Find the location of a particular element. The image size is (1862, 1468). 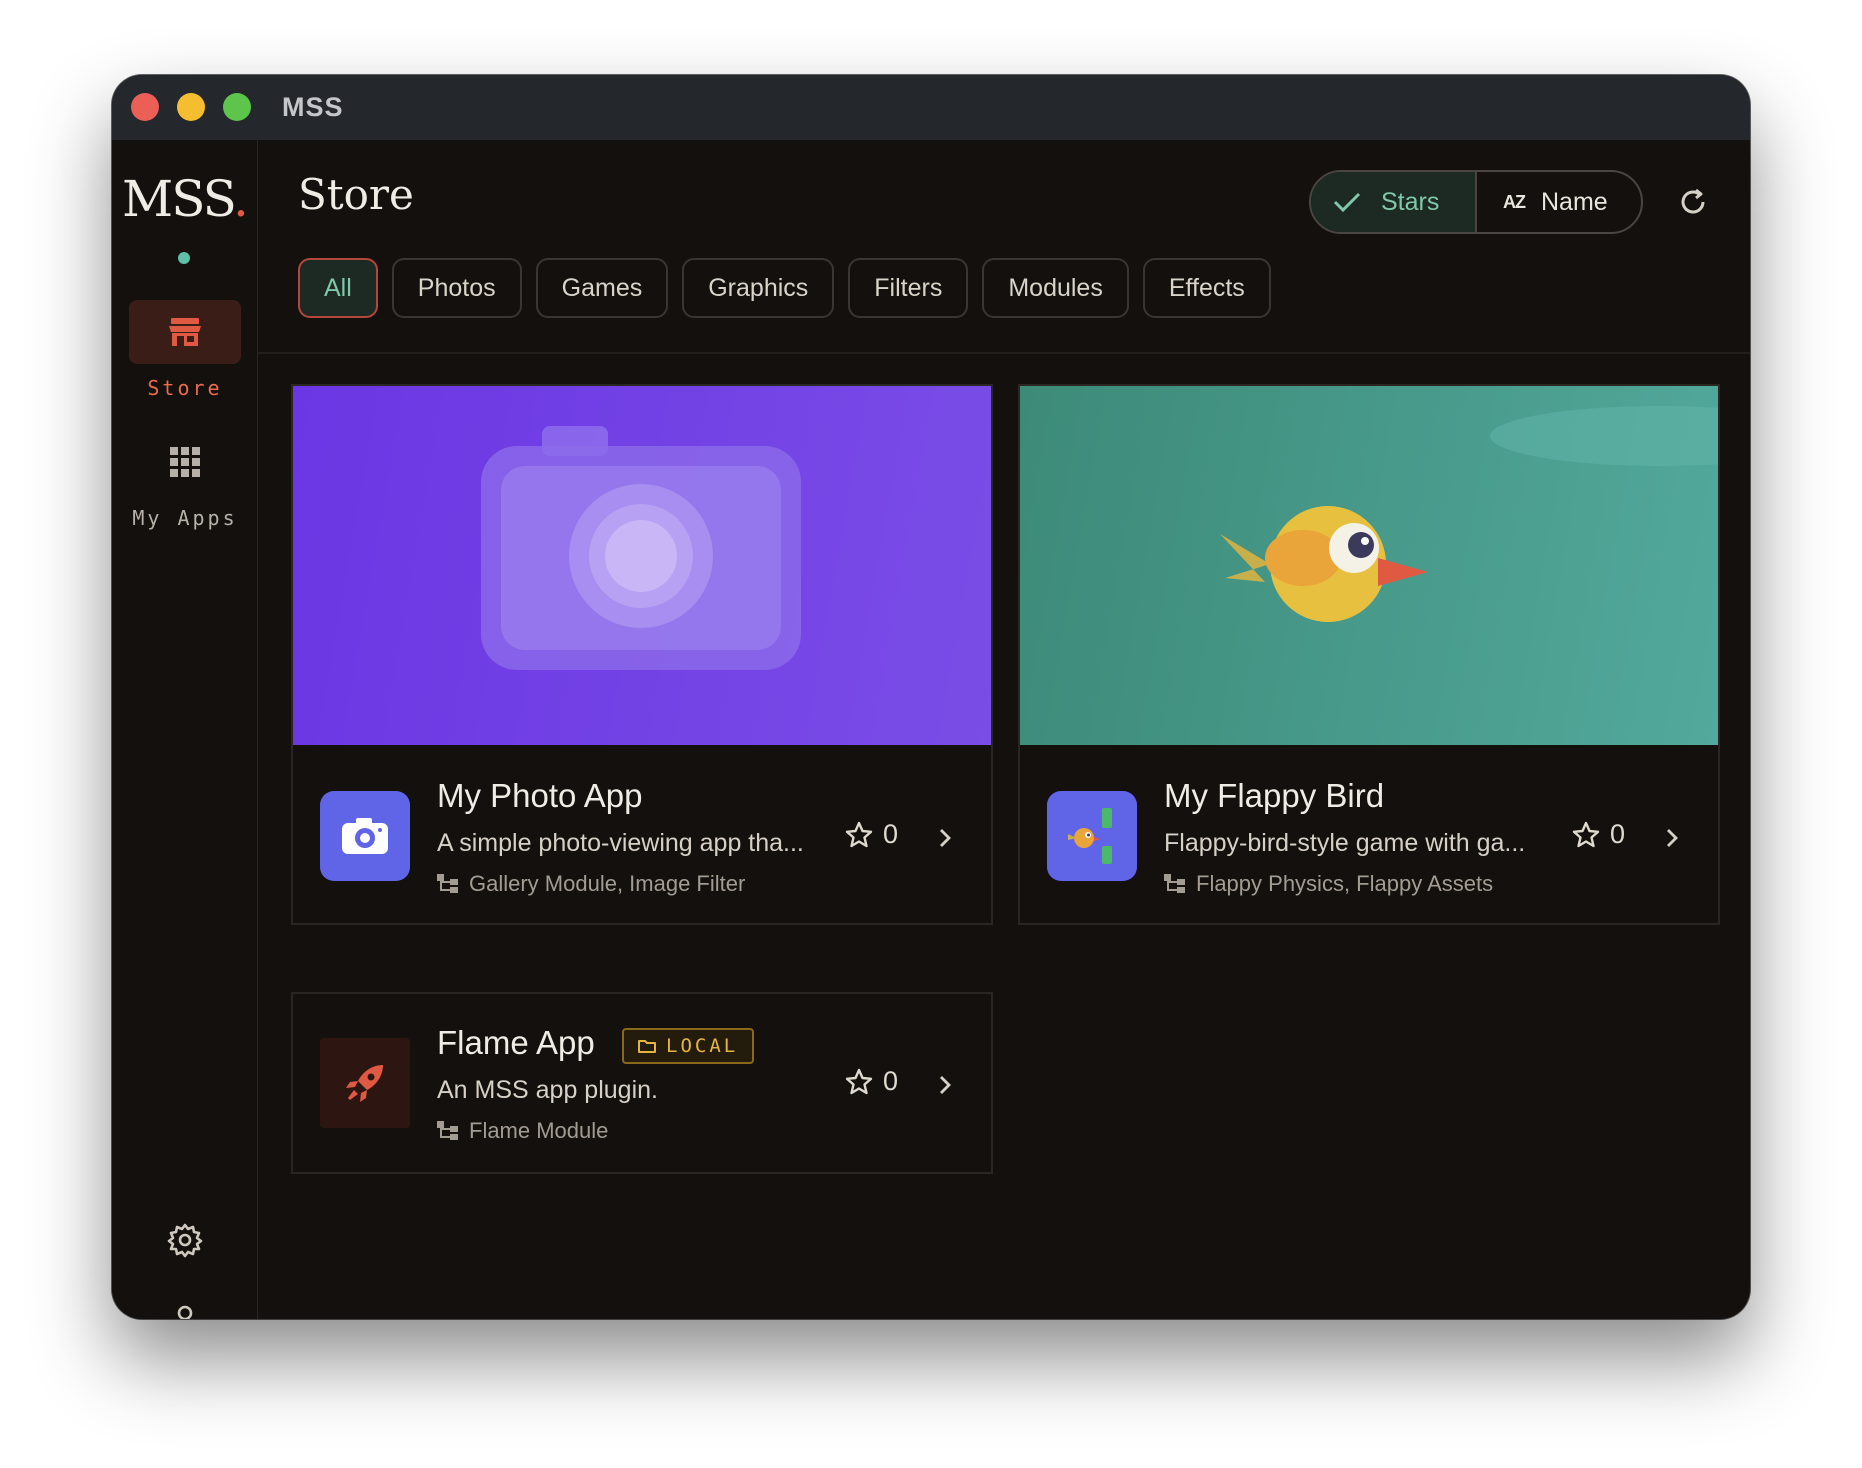

window-title: MSS is located at coordinates (313, 107).